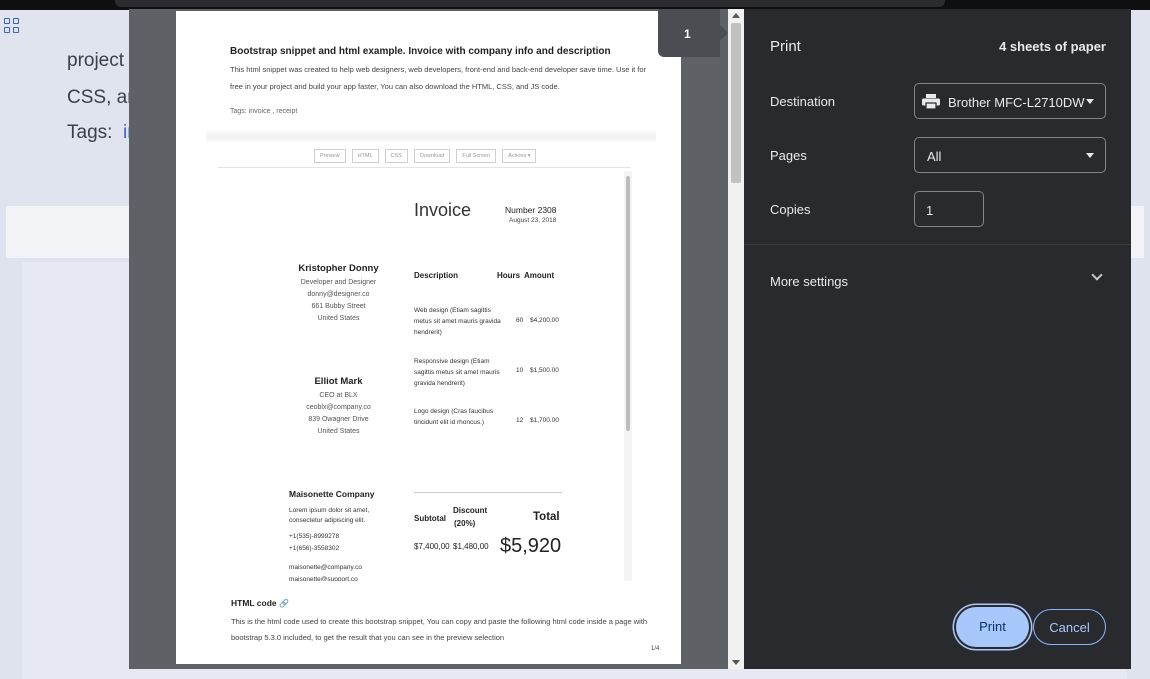 The image size is (1150, 679). What do you see at coordinates (284, 603) in the screenshot?
I see `link-icon: 🔗` at bounding box center [284, 603].